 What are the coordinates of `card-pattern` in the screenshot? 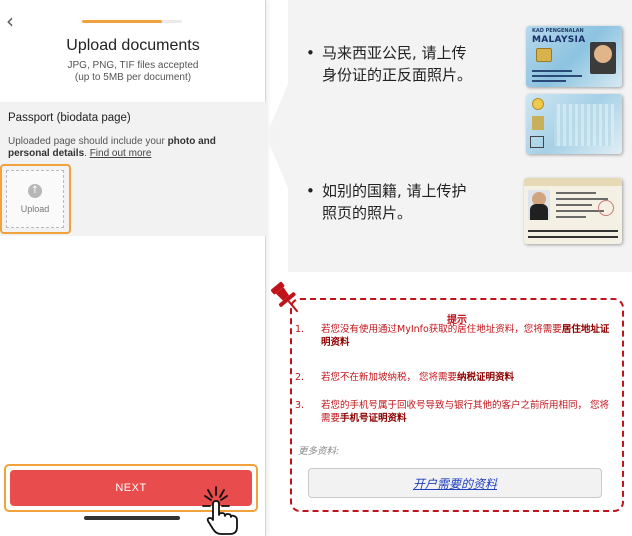 It's located at (584, 125).